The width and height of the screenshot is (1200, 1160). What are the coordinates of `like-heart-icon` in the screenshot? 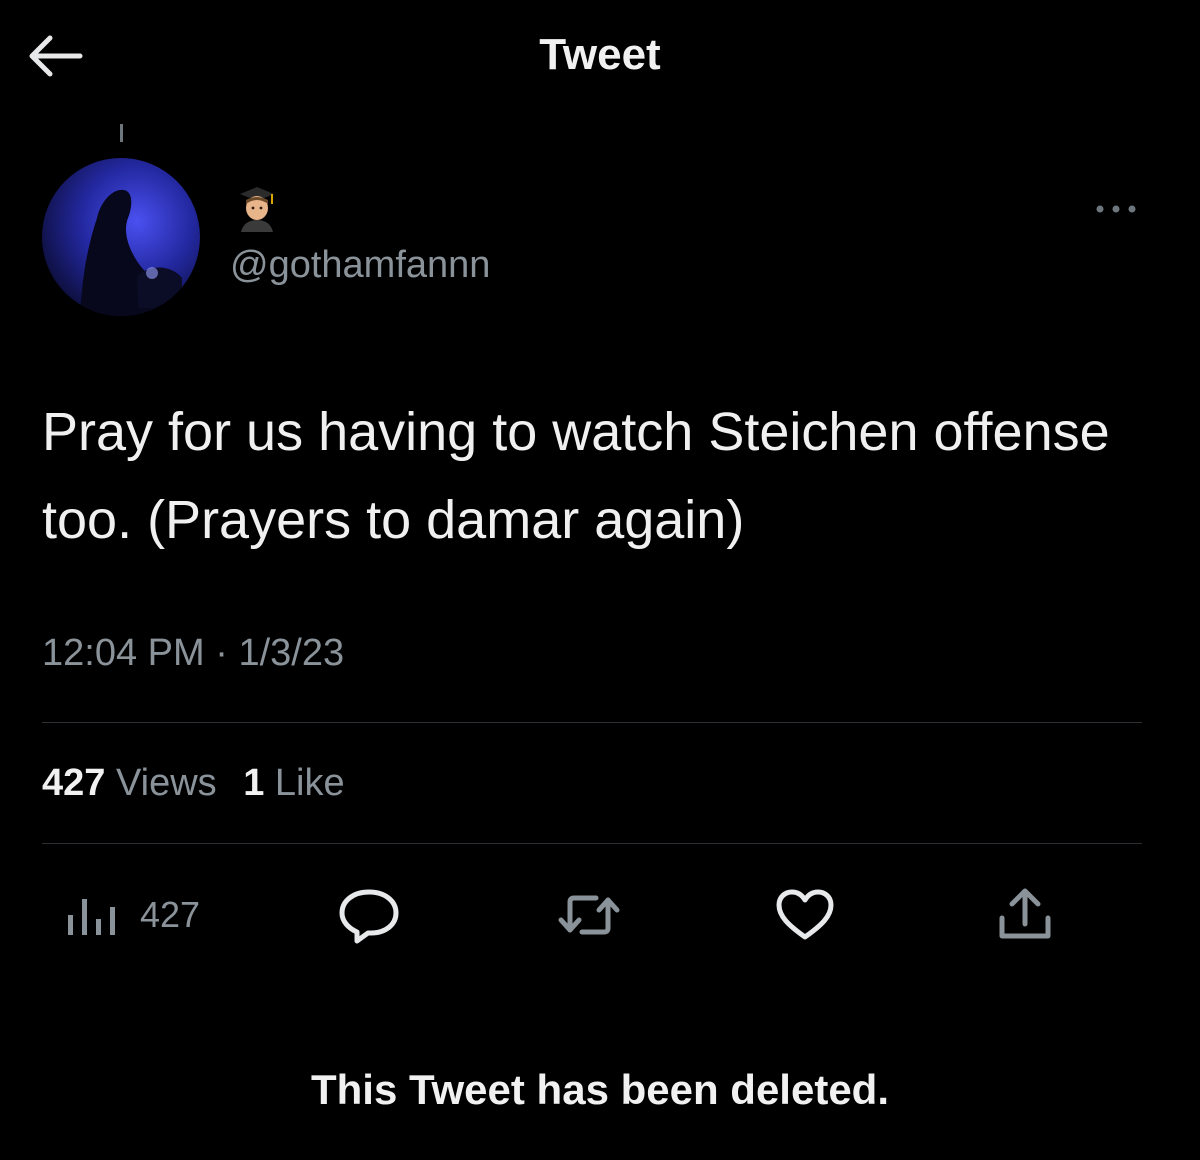 It's located at (805, 914).